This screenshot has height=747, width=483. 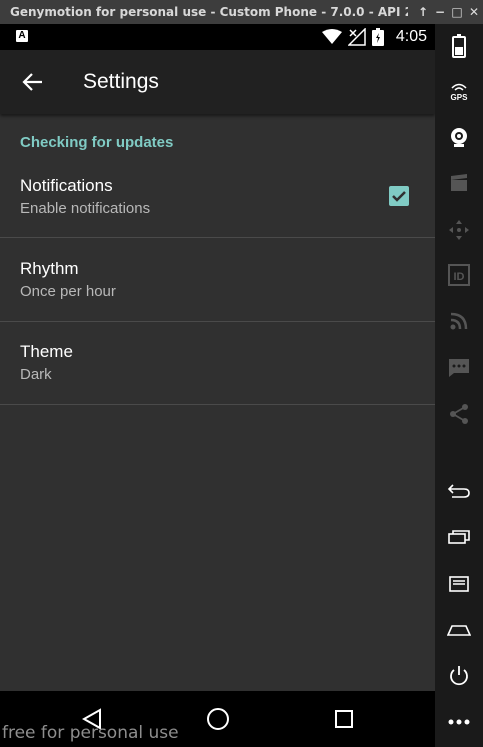 I want to click on power-icon, so click(x=459, y=676).